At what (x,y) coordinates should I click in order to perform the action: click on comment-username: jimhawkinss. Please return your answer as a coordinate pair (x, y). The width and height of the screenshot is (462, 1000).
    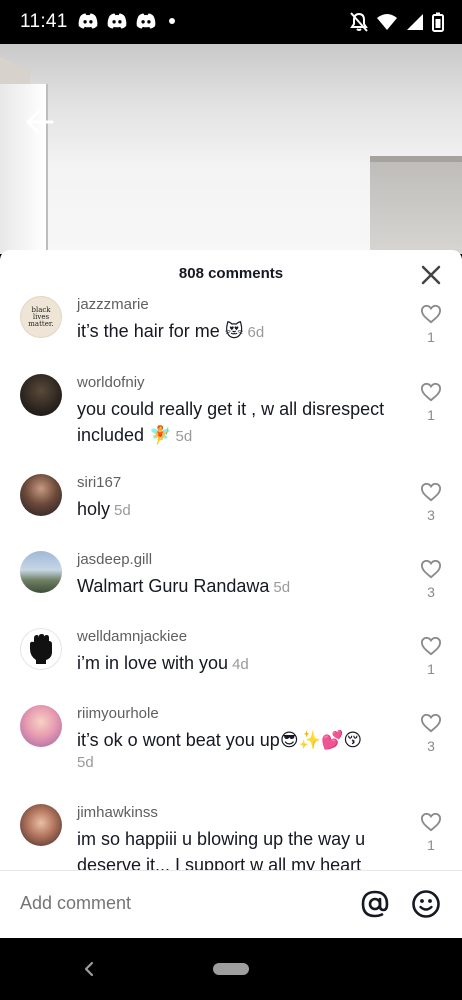
    Looking at the image, I should click on (237, 813).